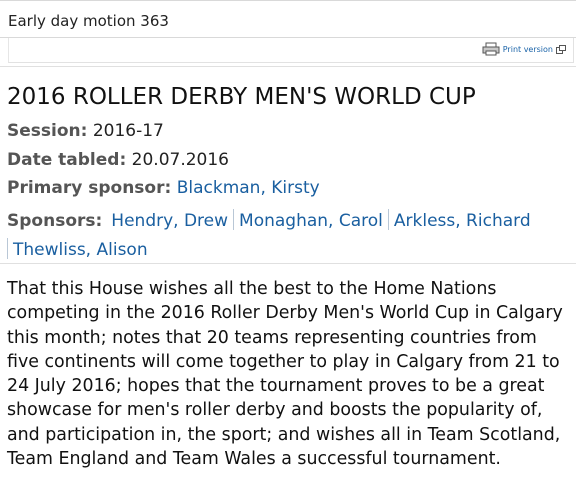 The width and height of the screenshot is (582, 502). Describe the element at coordinates (491, 49) in the screenshot. I see `printer-icon` at that location.